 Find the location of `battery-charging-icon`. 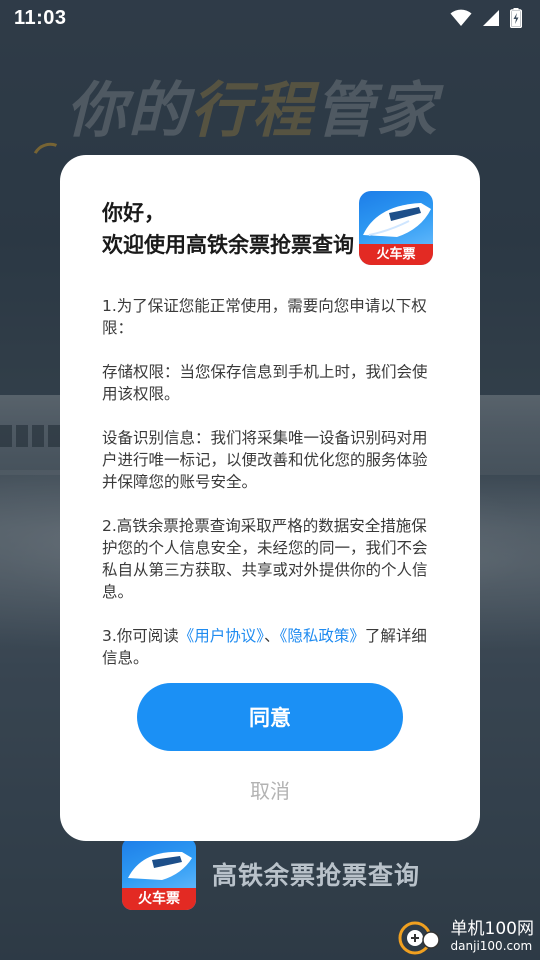

battery-charging-icon is located at coordinates (516, 20).